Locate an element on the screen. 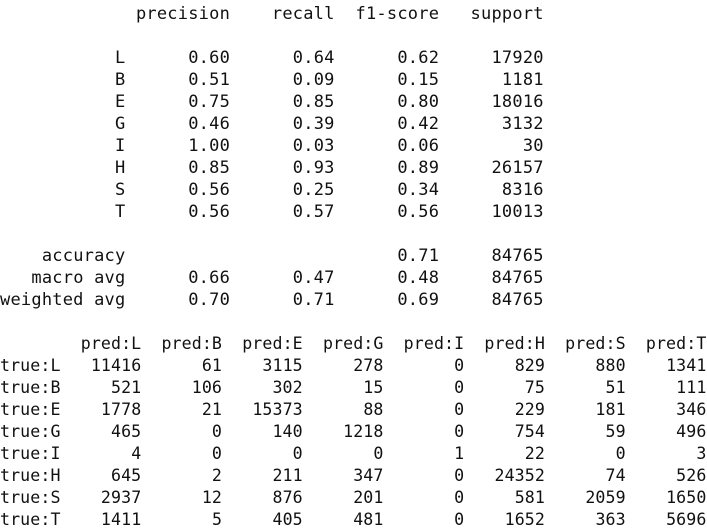  f1-value: 0.62 is located at coordinates (418, 58).